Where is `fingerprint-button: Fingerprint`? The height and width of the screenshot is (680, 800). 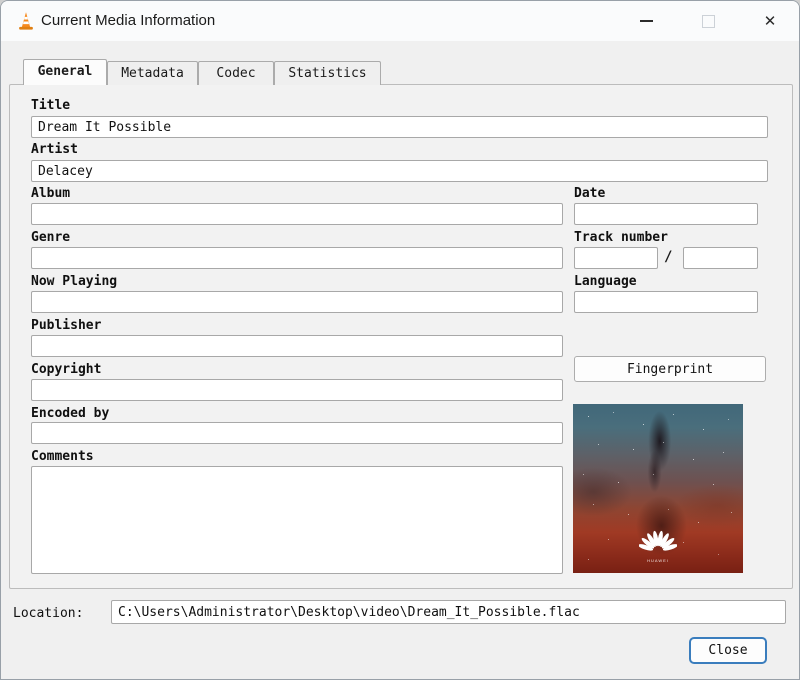 fingerprint-button: Fingerprint is located at coordinates (670, 369).